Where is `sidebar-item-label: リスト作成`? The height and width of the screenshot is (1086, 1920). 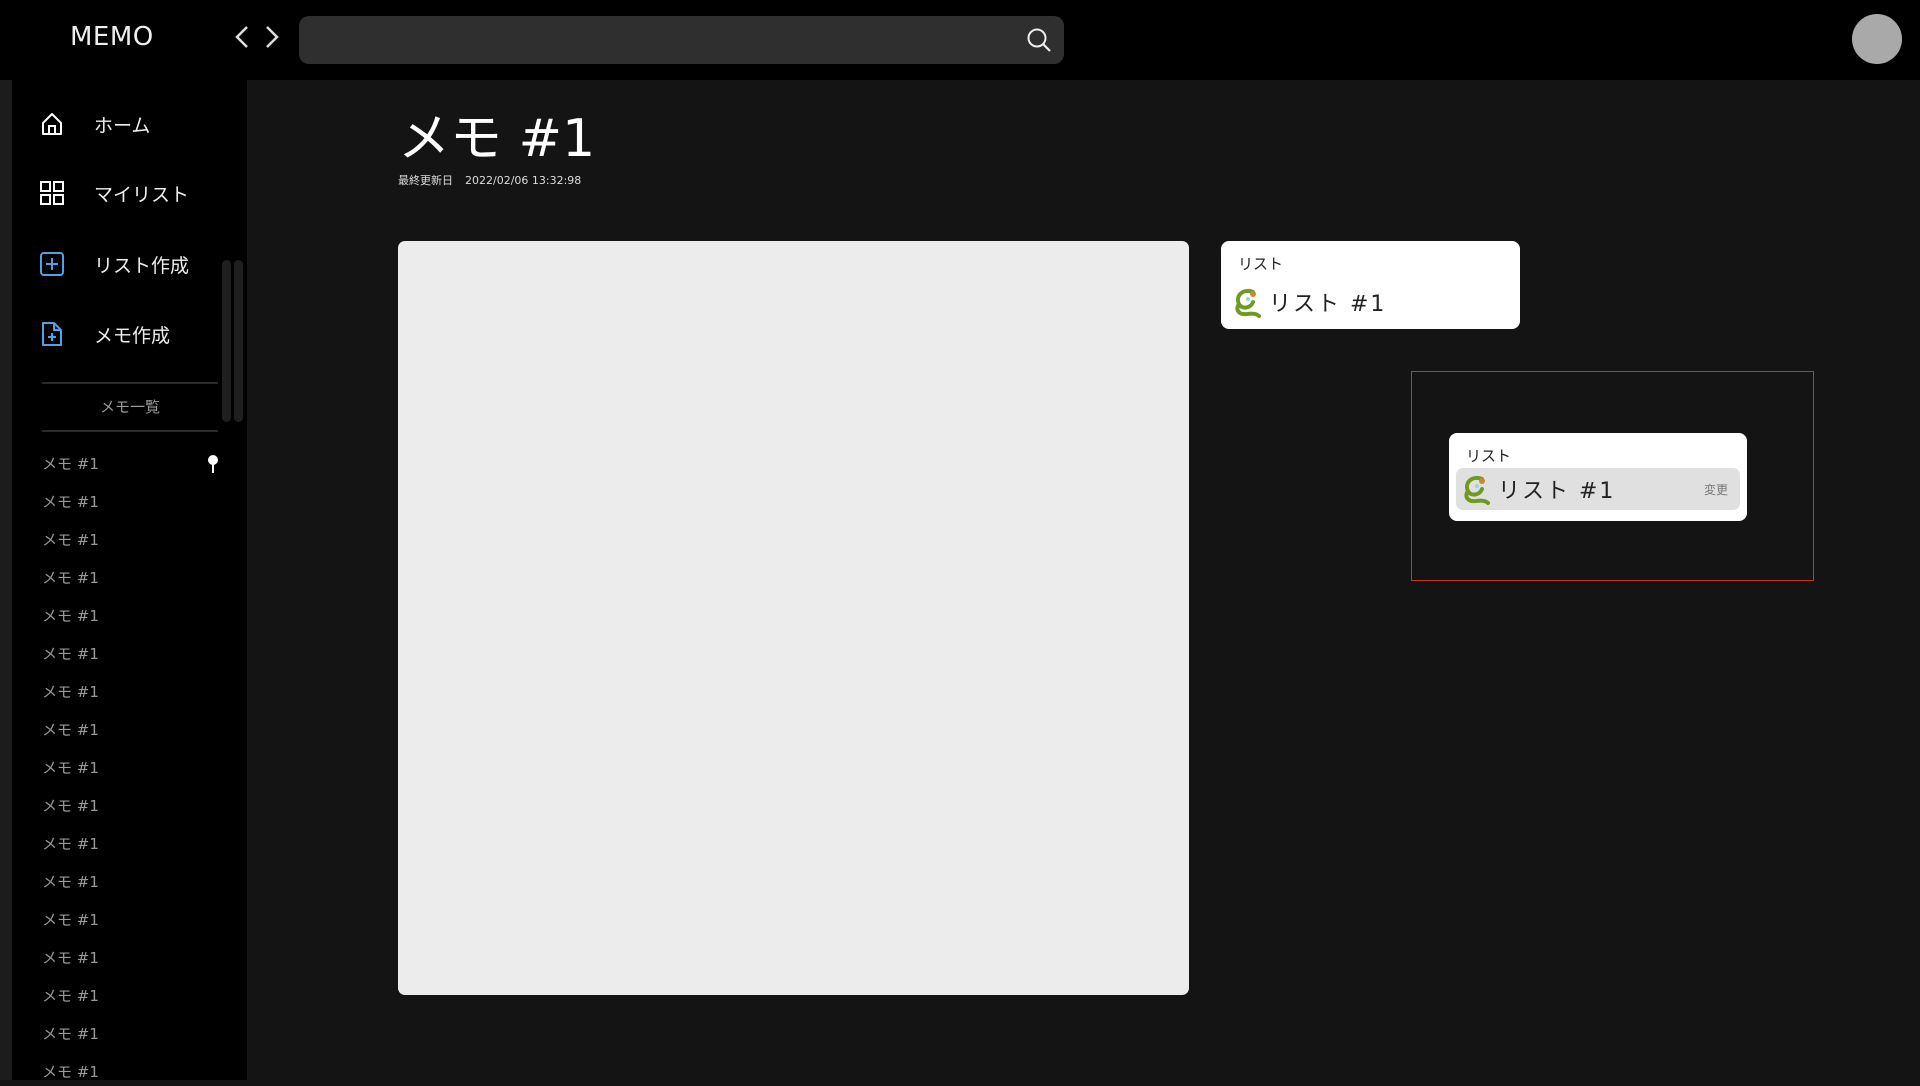
sidebar-item-label: リスト作成 is located at coordinates (142, 265).